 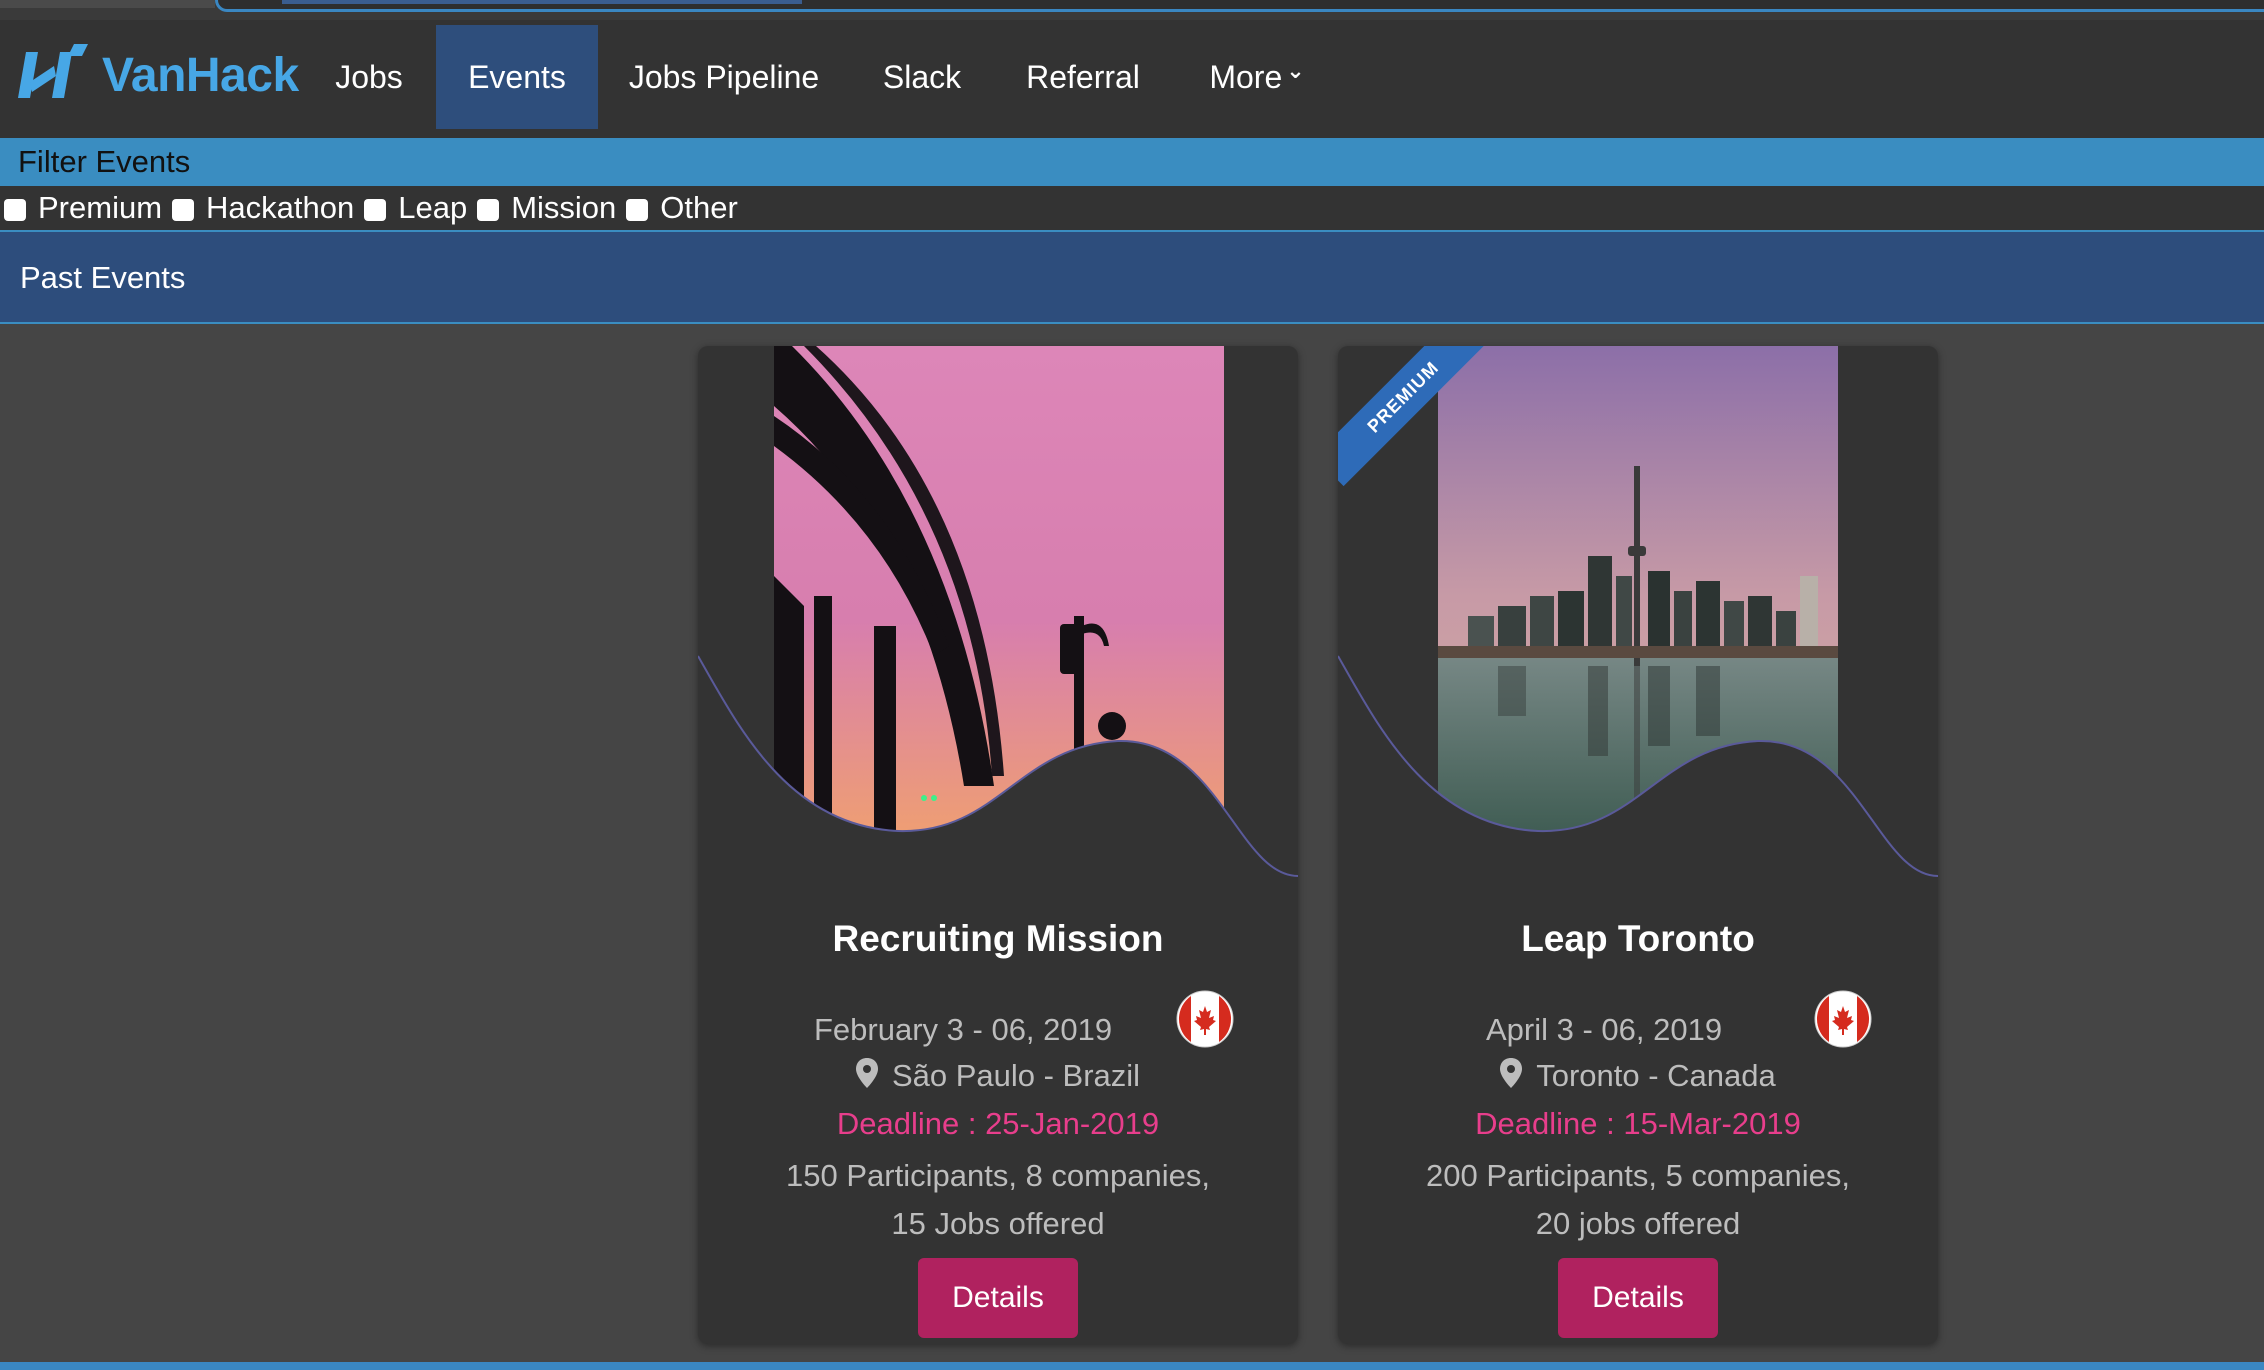 I want to click on filter-mission: Mission, so click(x=544, y=208).